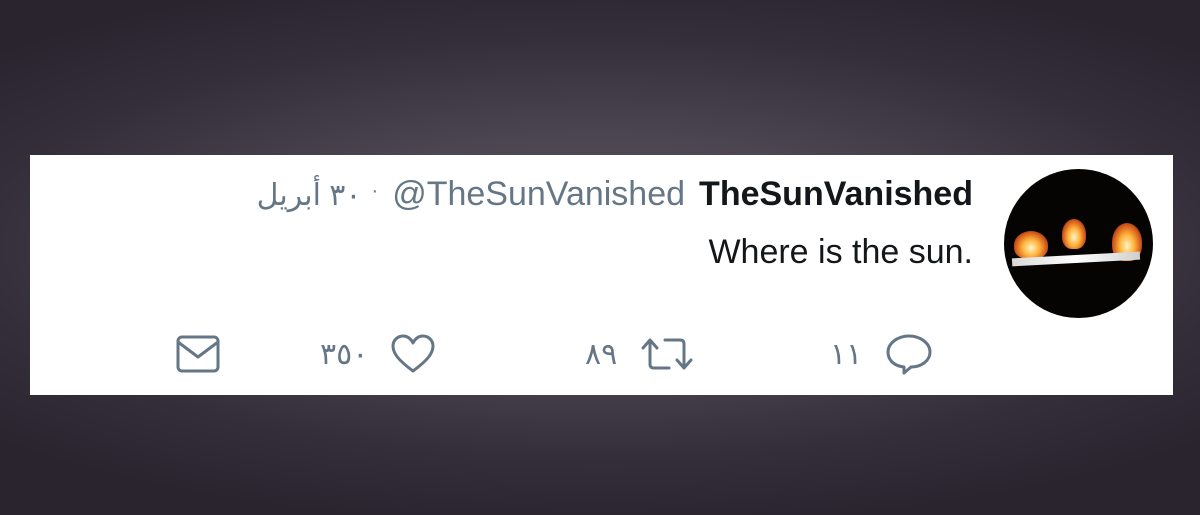 The height and width of the screenshot is (515, 1200). I want to click on dm-button, so click(198, 354).